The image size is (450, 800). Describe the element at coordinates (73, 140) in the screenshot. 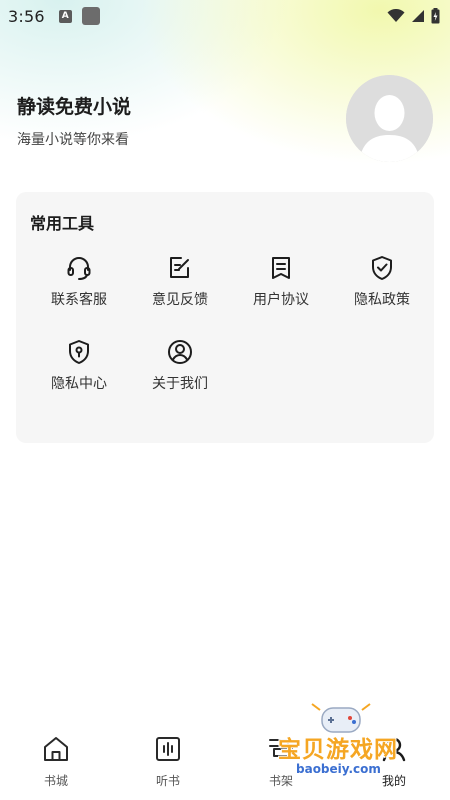

I see `app-subtitle: 海量小说等你来看` at that location.